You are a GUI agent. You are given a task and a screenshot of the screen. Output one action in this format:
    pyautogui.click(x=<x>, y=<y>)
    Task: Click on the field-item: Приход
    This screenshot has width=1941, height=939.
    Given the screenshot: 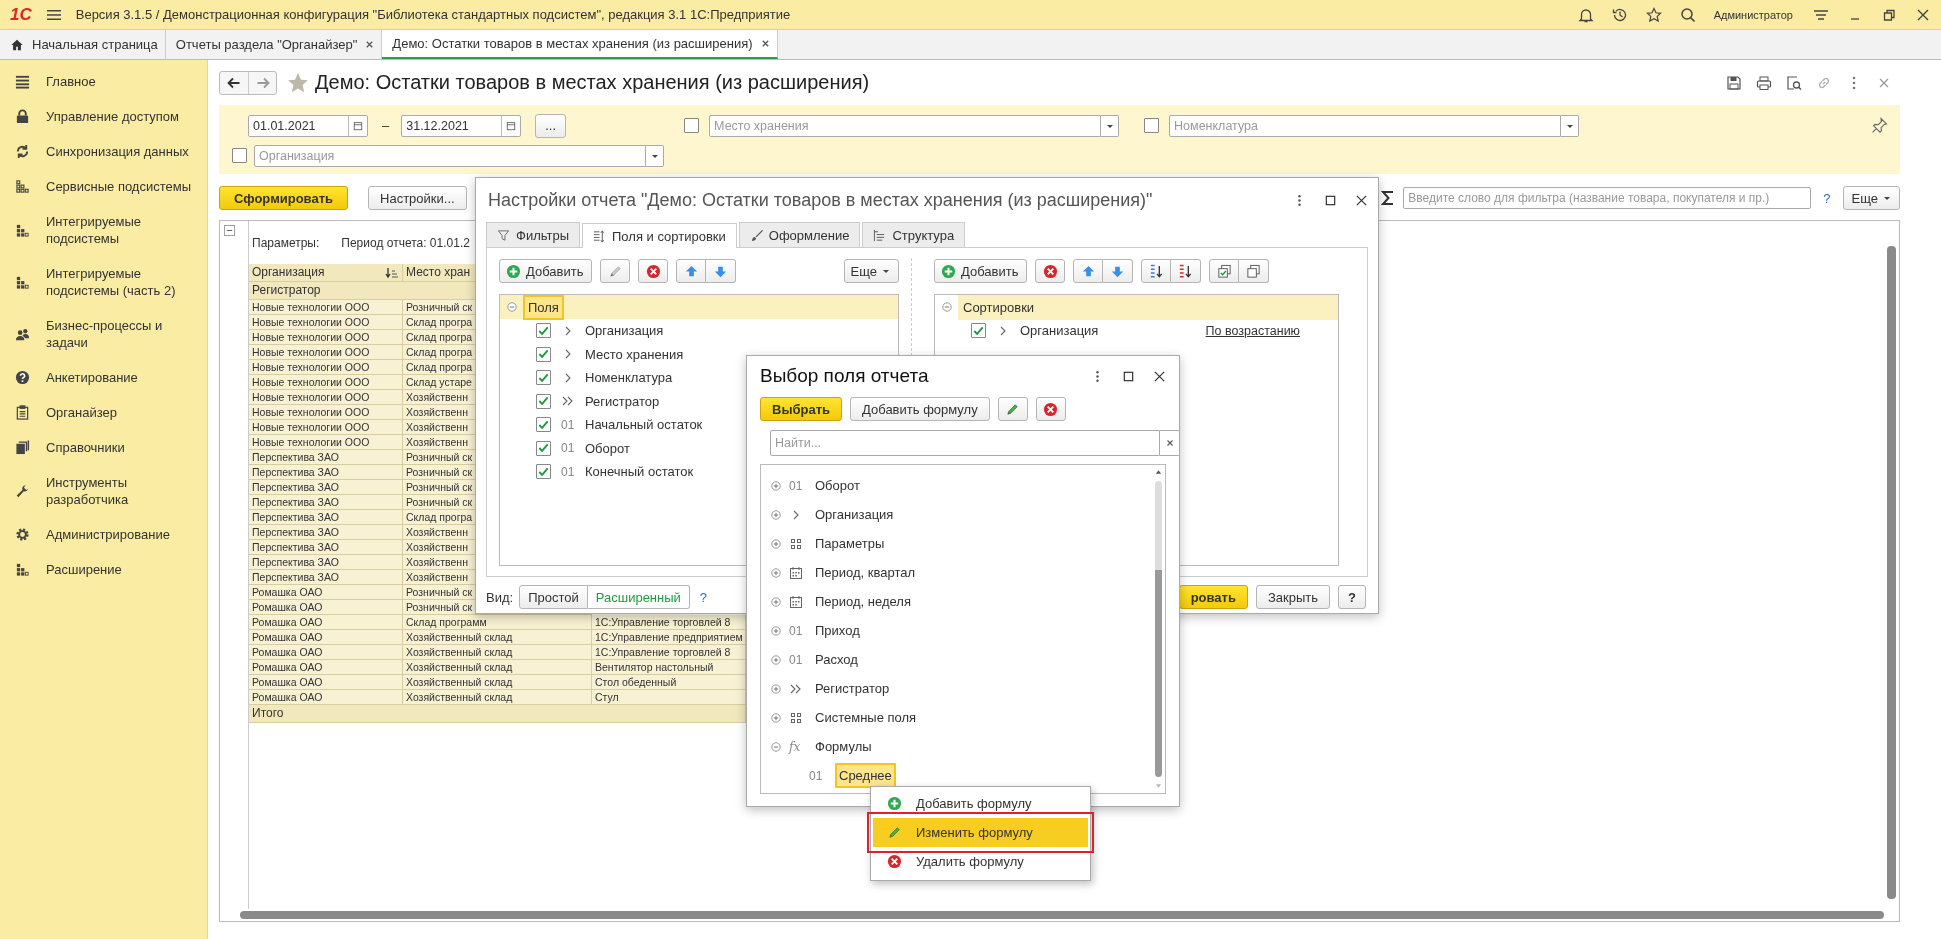 What is the action you would take?
    pyautogui.click(x=837, y=630)
    